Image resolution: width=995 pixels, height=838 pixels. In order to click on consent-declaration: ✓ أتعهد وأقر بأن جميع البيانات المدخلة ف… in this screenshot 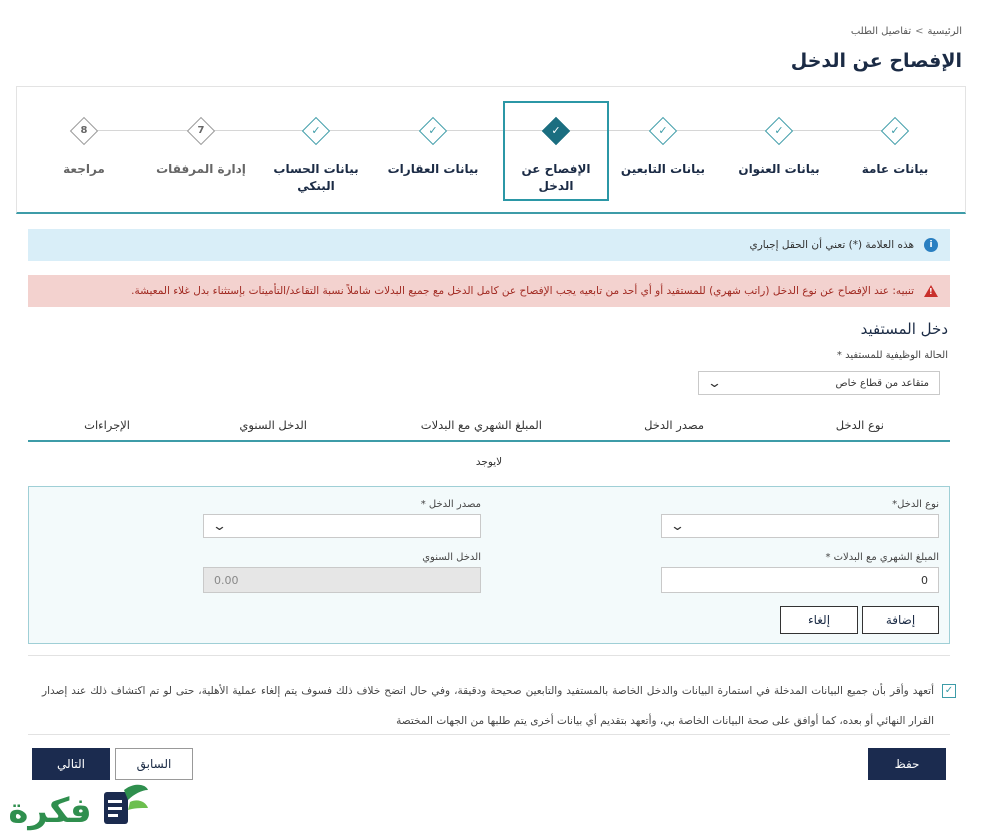, I will do `click(499, 706)`.